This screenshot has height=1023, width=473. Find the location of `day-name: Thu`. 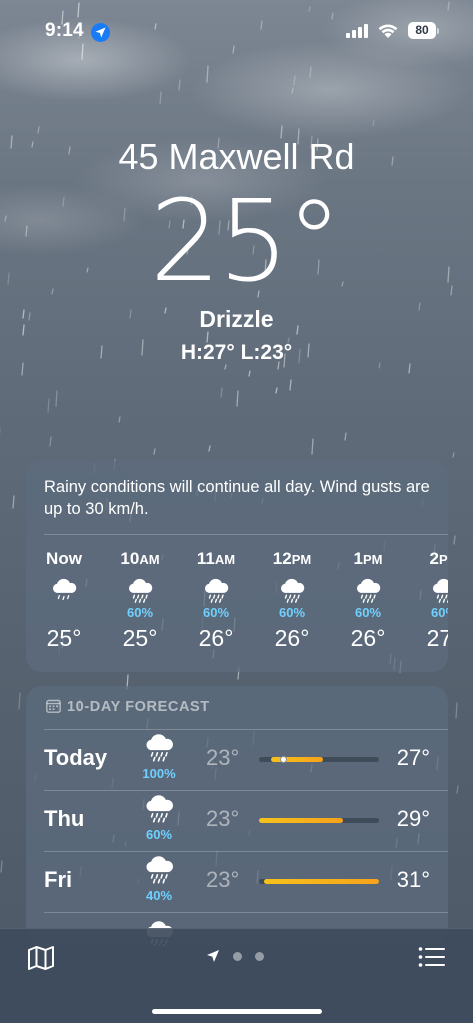

day-name: Thu is located at coordinates (64, 818).